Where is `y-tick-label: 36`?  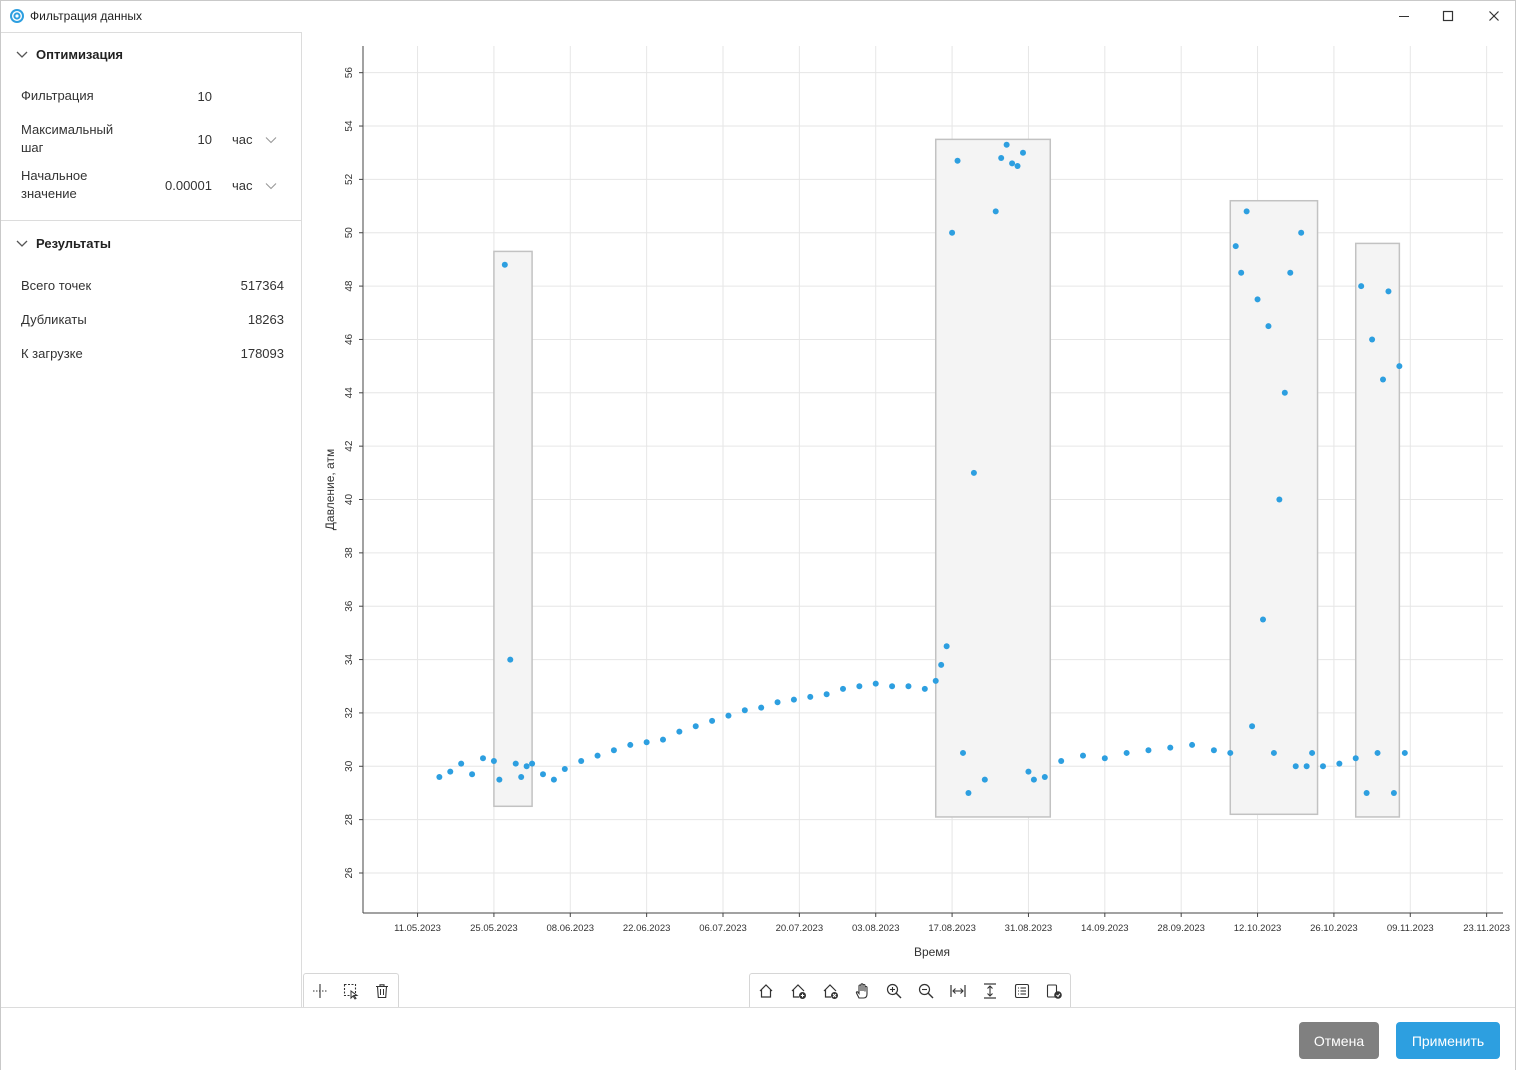 y-tick-label: 36 is located at coordinates (349, 606).